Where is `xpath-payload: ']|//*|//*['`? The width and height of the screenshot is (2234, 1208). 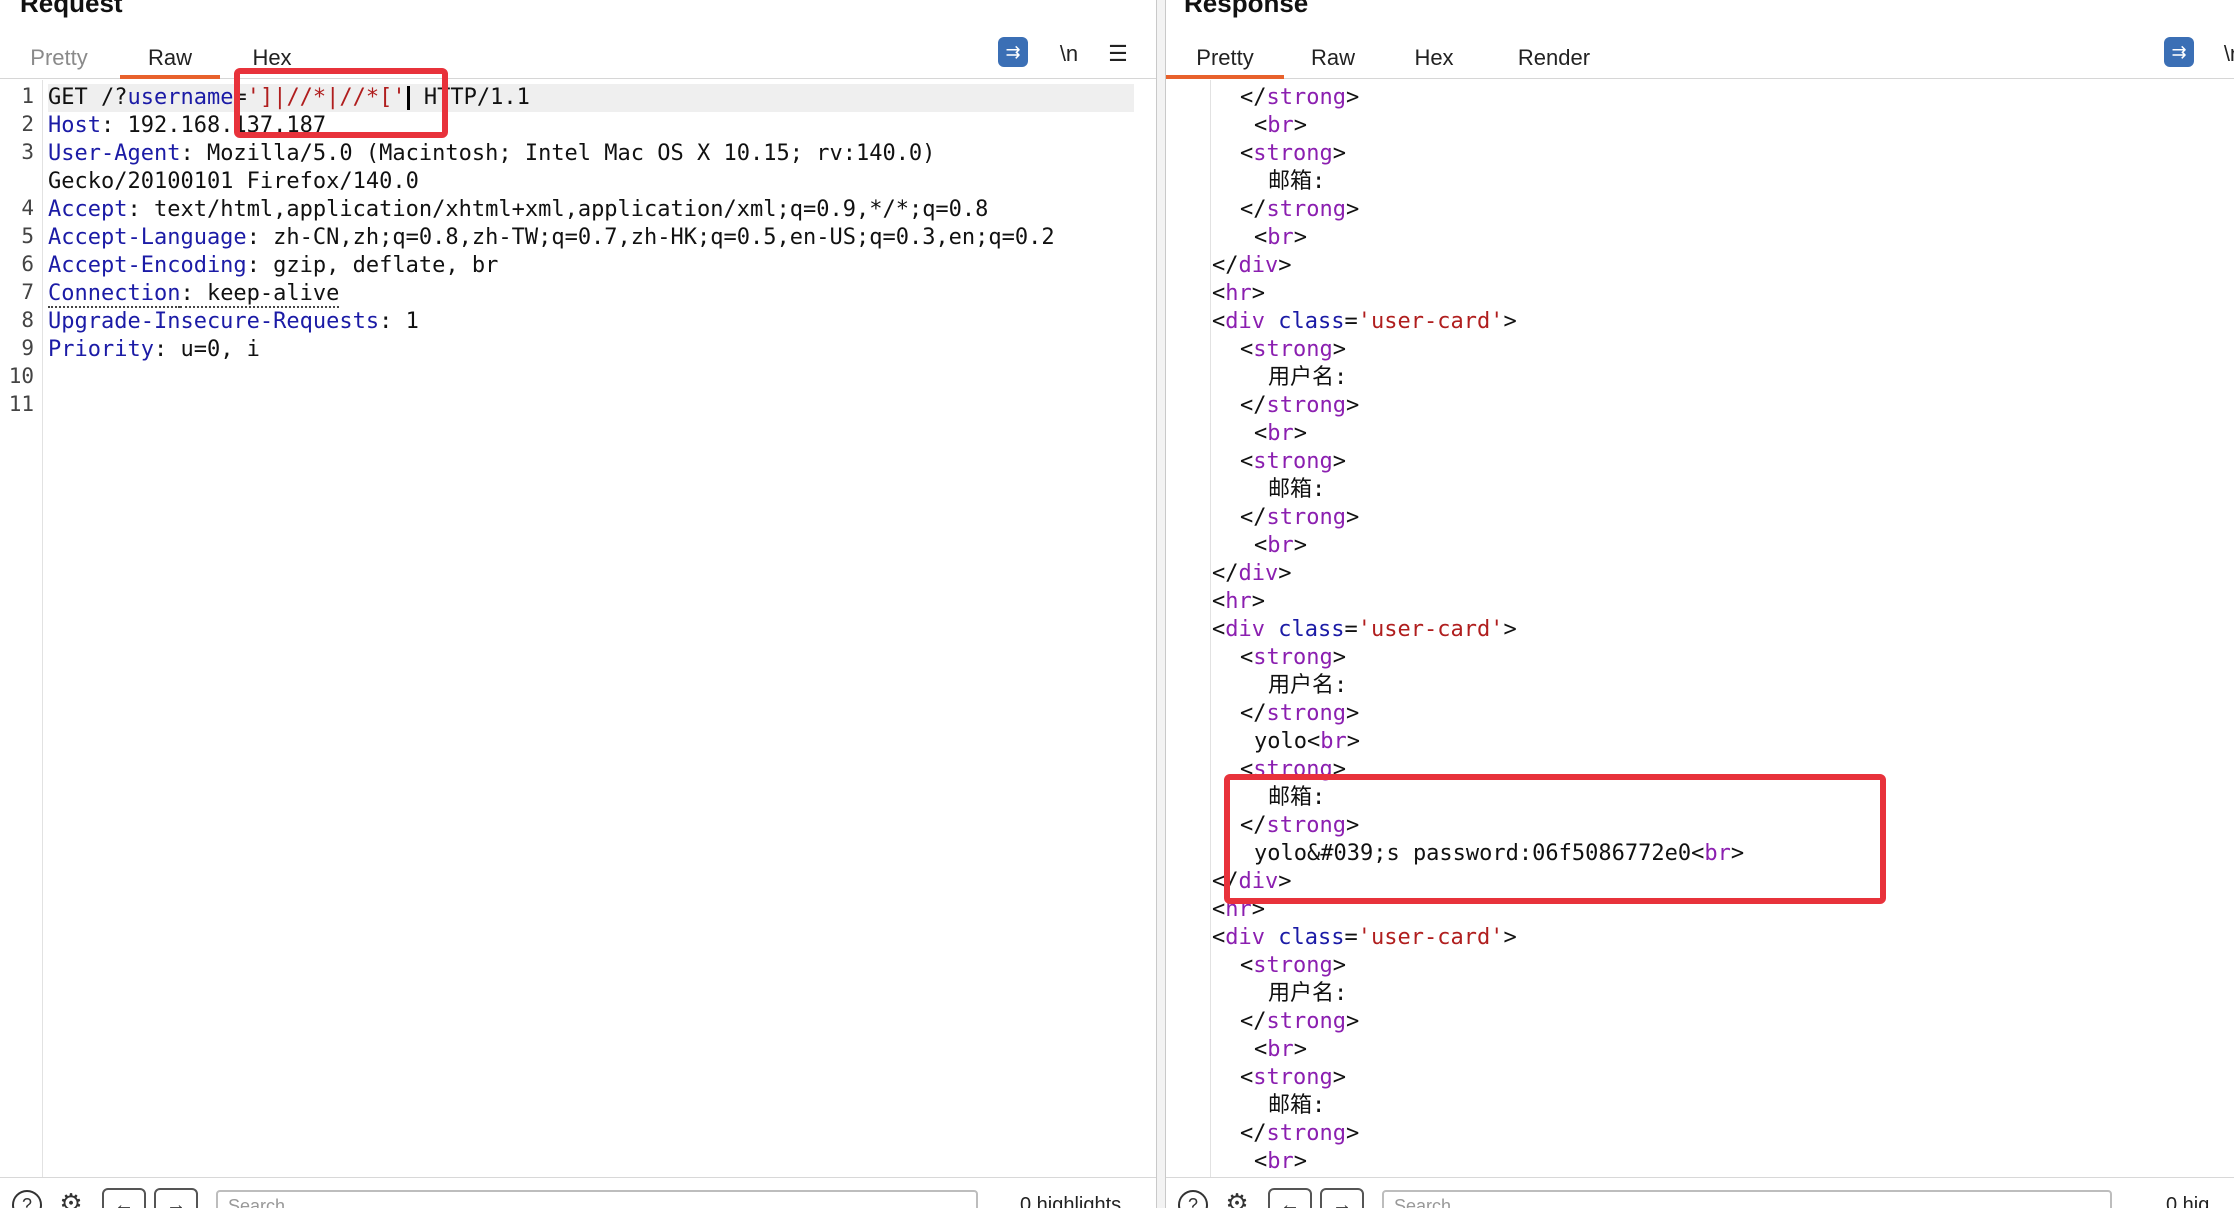 xpath-payload: ']|//*|//*[' is located at coordinates (326, 97).